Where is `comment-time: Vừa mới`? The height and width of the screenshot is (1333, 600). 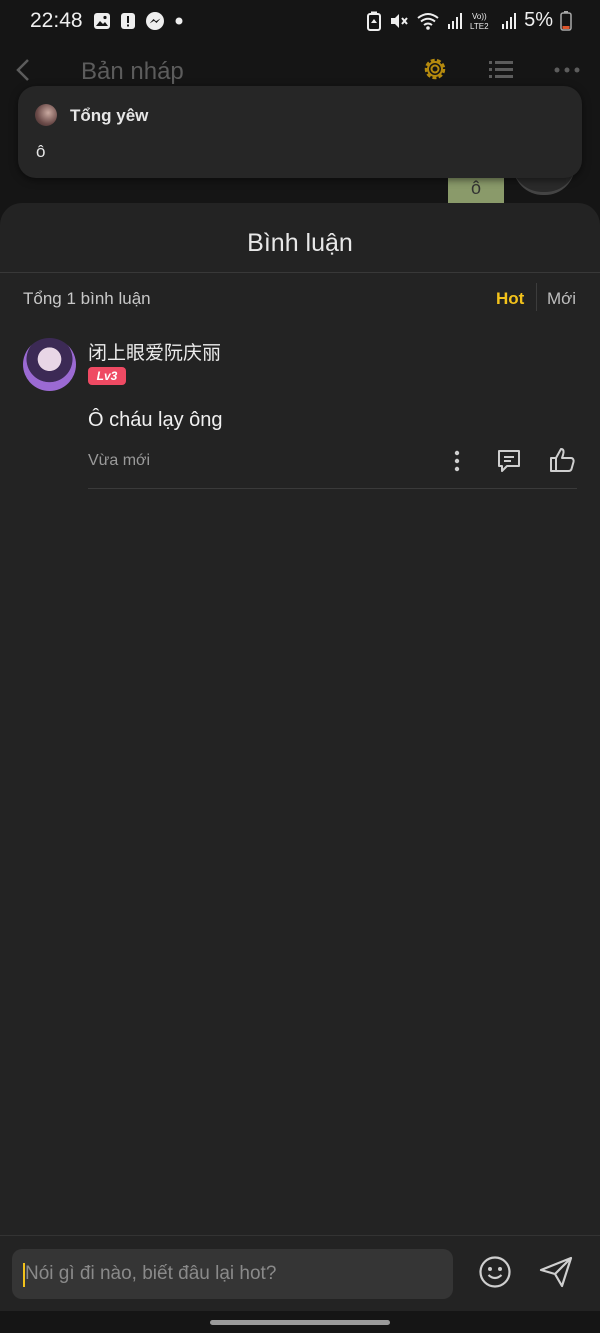
comment-time: Vừa mới is located at coordinates (119, 460).